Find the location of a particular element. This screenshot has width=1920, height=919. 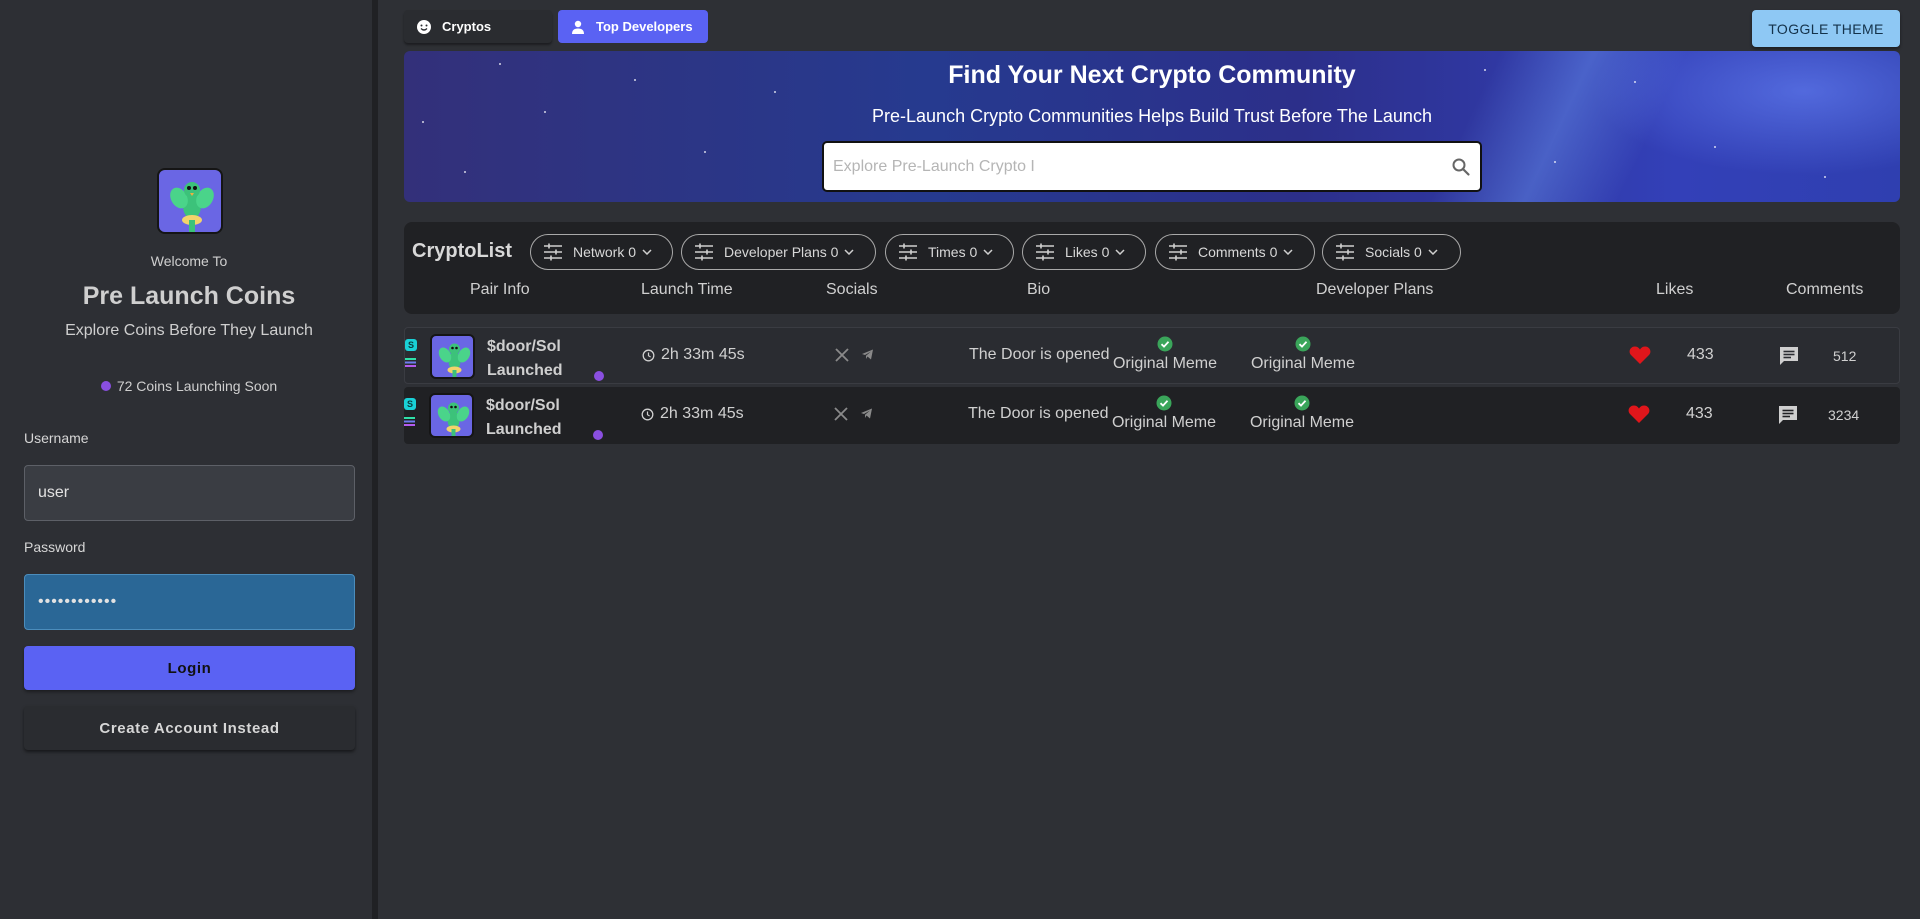

filter-comments-label: Comments 0 is located at coordinates (1238, 252).